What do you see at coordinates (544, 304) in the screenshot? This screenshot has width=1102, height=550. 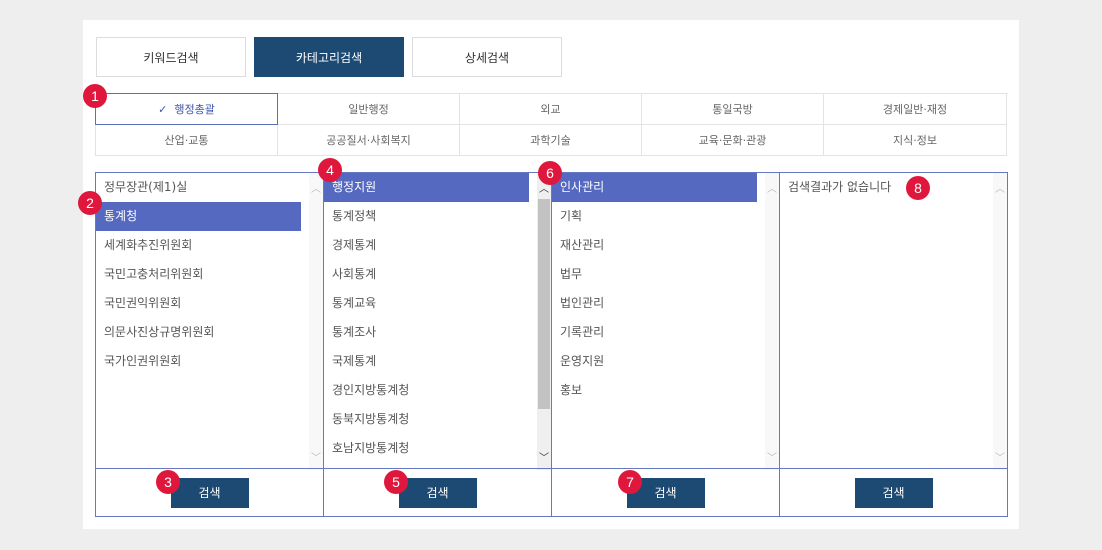 I see `scrollbar-thumb` at bounding box center [544, 304].